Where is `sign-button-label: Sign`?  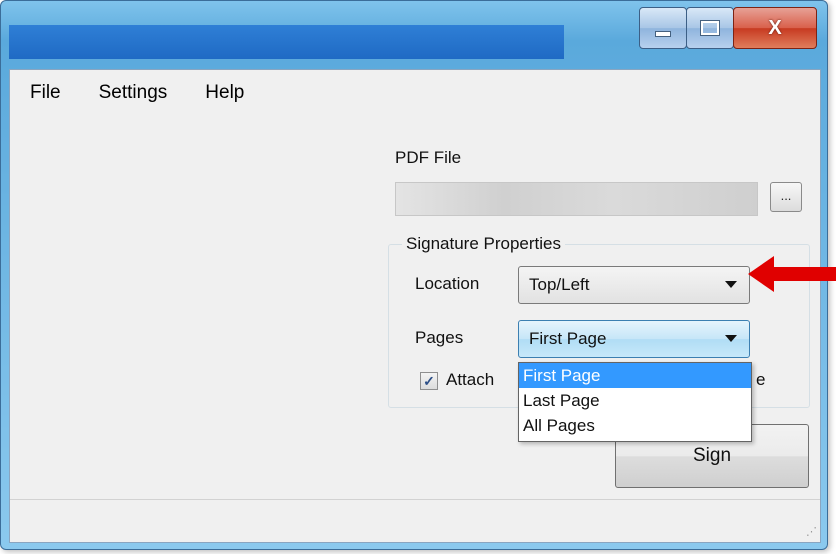 sign-button-label: Sign is located at coordinates (712, 455).